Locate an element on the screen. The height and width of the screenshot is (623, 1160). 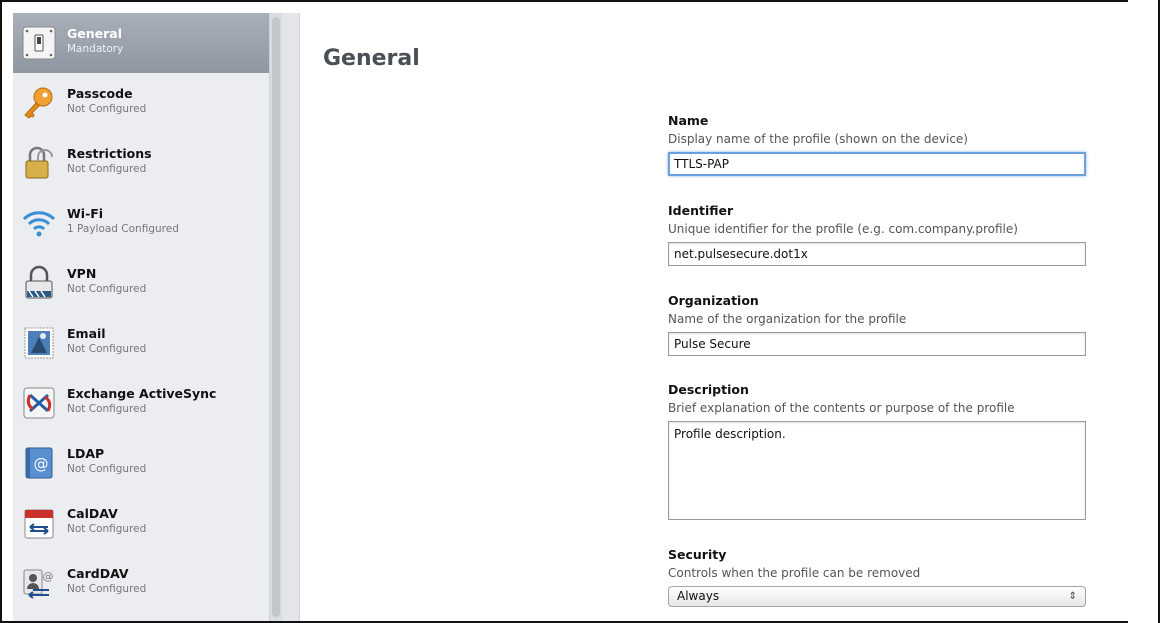
sidebar-item-carddav: @ CardDAV Not Configured is located at coordinates (141, 583).